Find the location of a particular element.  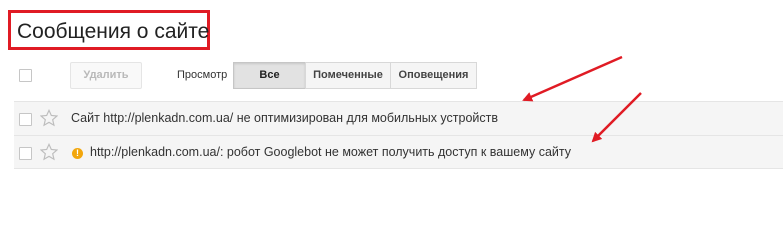

filter-group: Все Помеченные Оповещения is located at coordinates (355, 75).